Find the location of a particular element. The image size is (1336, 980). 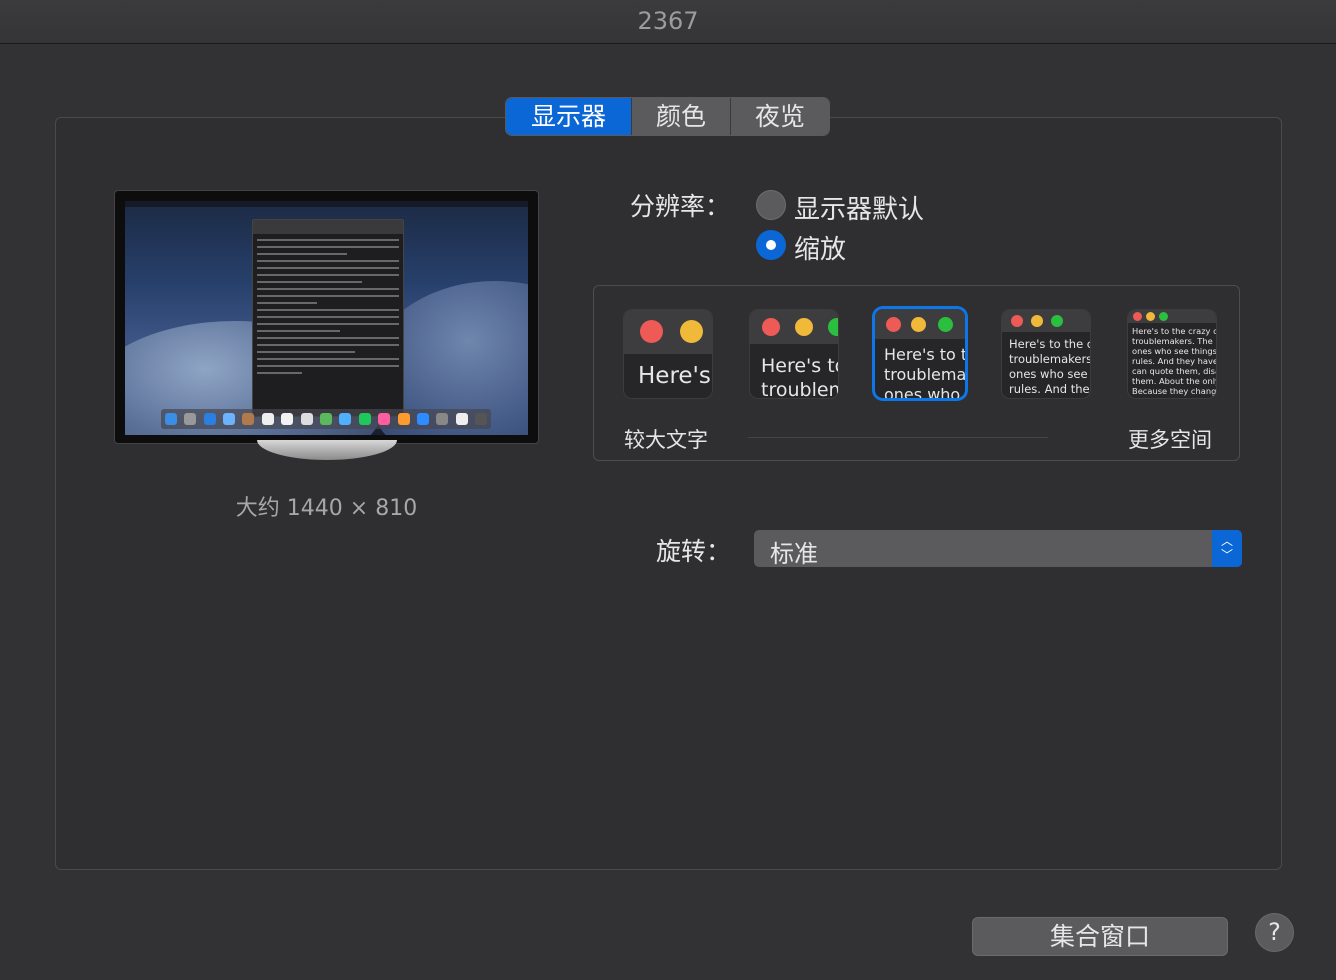

rotation-value: 标准 is located at coordinates (794, 554).